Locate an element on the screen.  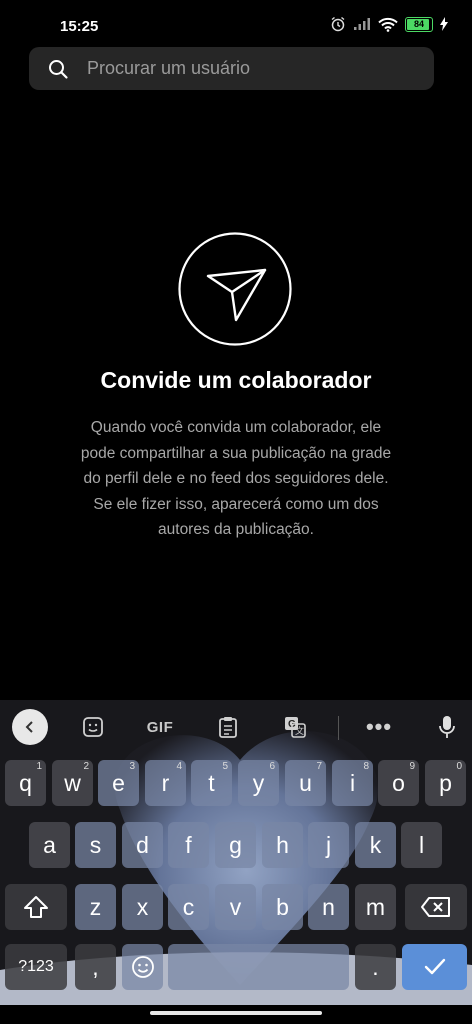
key-s: s is located at coordinates (95, 845).